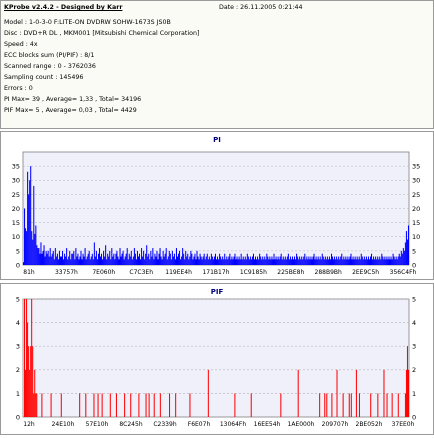  Describe the element at coordinates (365, 272) in the screenshot. I see `pi-xtick-9: 2EE9C5h` at that location.